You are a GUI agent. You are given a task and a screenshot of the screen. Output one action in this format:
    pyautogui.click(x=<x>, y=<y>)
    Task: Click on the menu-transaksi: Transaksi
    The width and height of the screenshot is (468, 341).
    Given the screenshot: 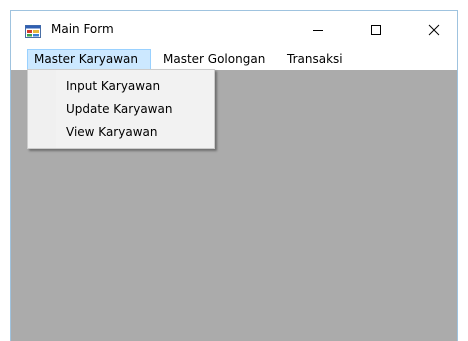 What is the action you would take?
    pyautogui.click(x=315, y=59)
    